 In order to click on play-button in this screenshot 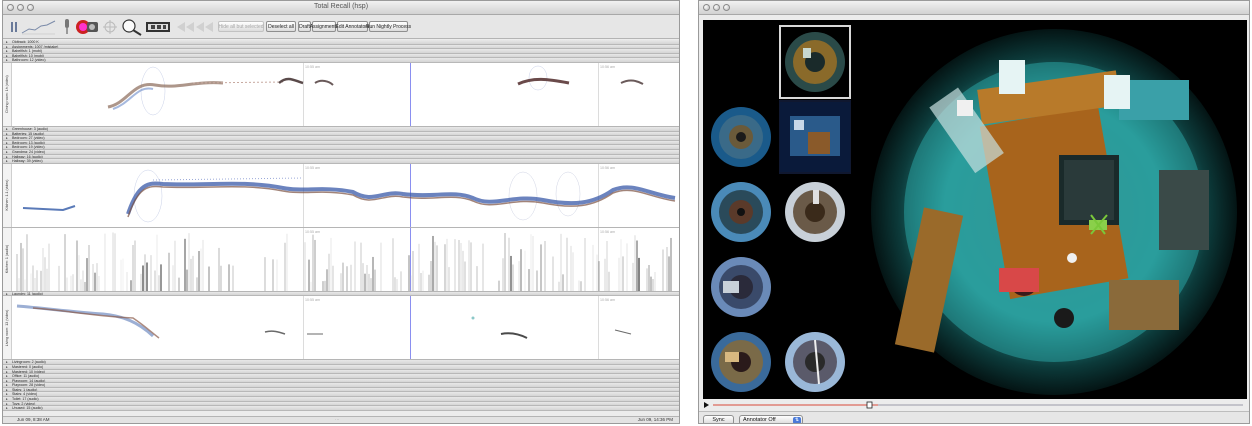, I will do `click(707, 405)`.